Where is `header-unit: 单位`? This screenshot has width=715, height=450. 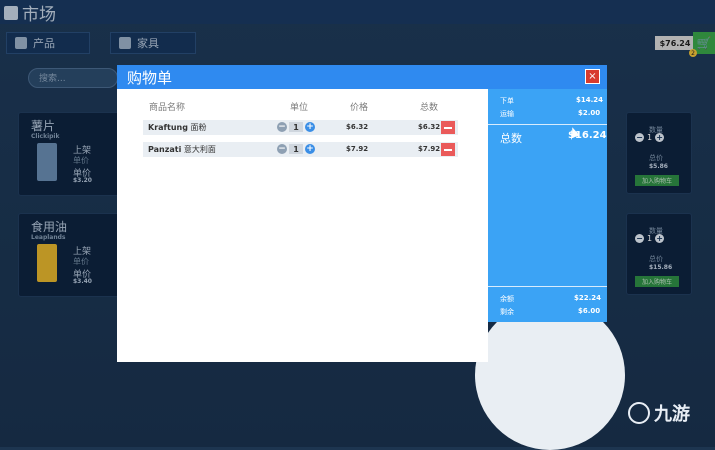 header-unit: 单位 is located at coordinates (299, 108).